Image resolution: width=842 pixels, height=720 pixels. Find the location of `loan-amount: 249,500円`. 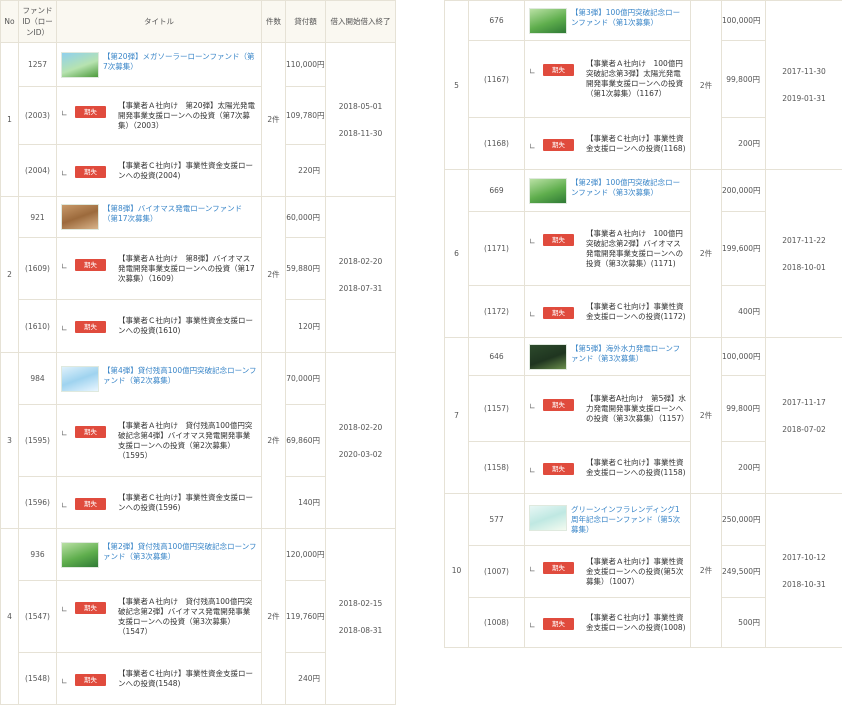

loan-amount: 249,500円 is located at coordinates (743, 571).